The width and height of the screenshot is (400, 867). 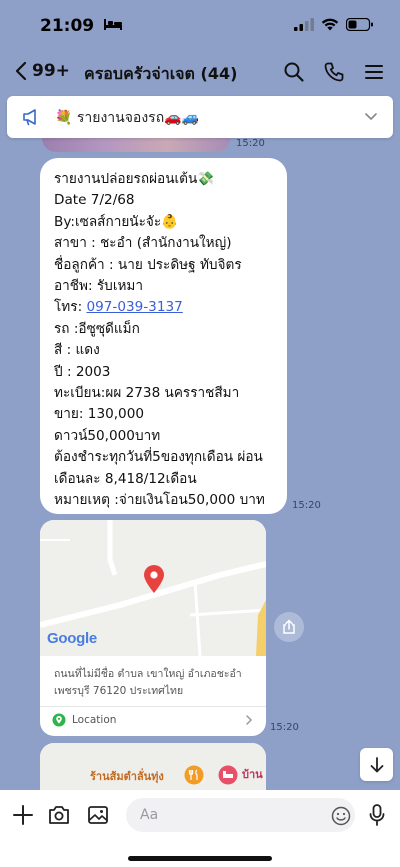 What do you see at coordinates (304, 24) in the screenshot?
I see `cellular-signal-icon` at bounding box center [304, 24].